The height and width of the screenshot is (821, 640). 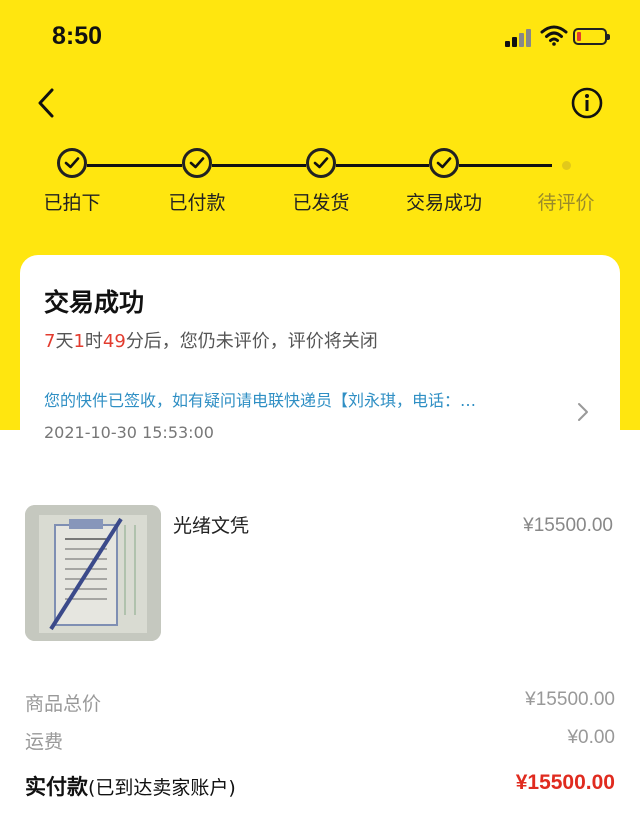 I want to click on review-countdown: 7天1时49分后，您仍未评价，评价将关闭, so click(x=211, y=341).